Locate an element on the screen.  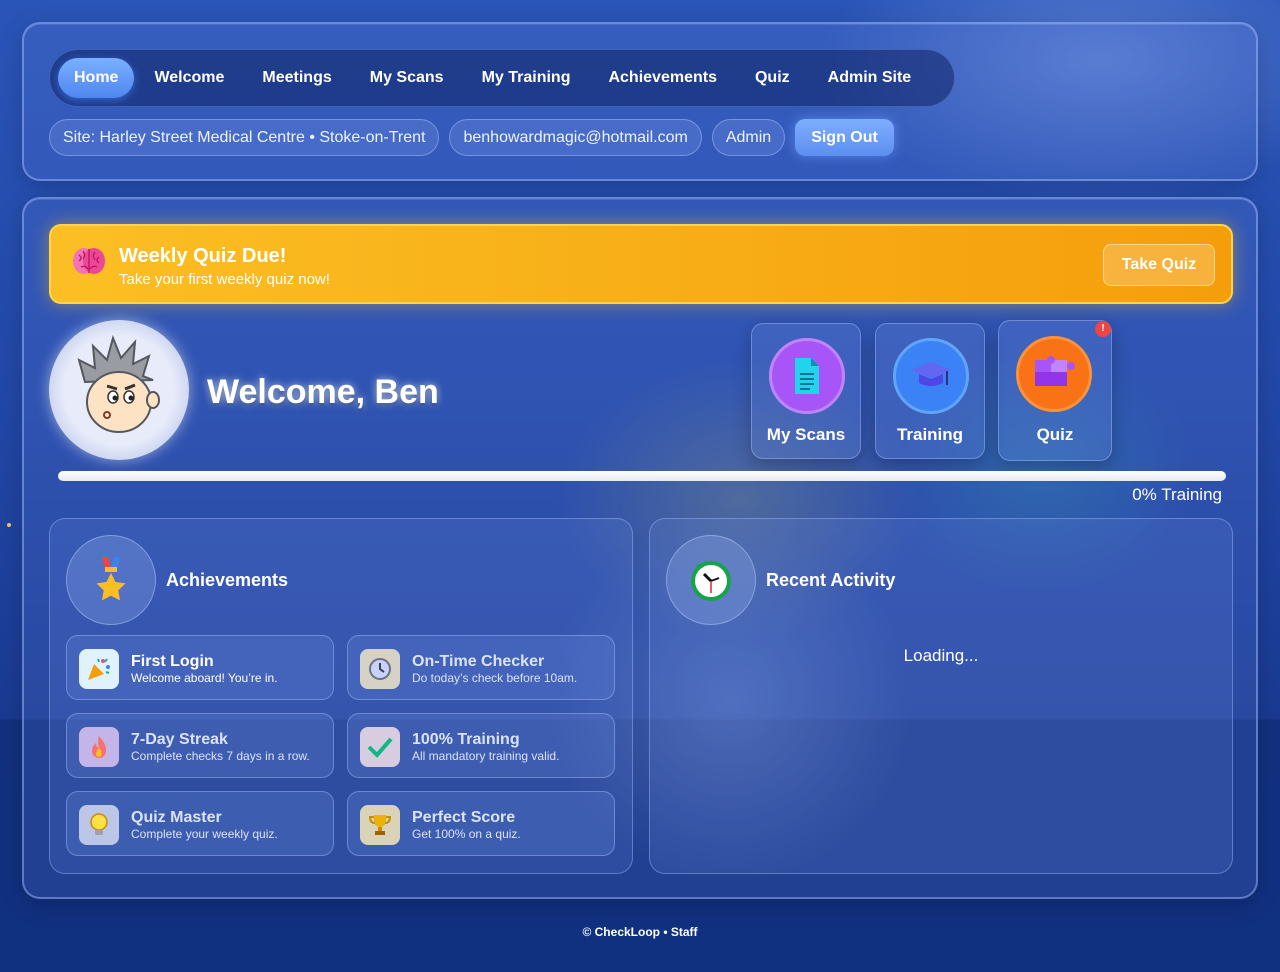
nav-welcome: Welcome is located at coordinates (189, 78).